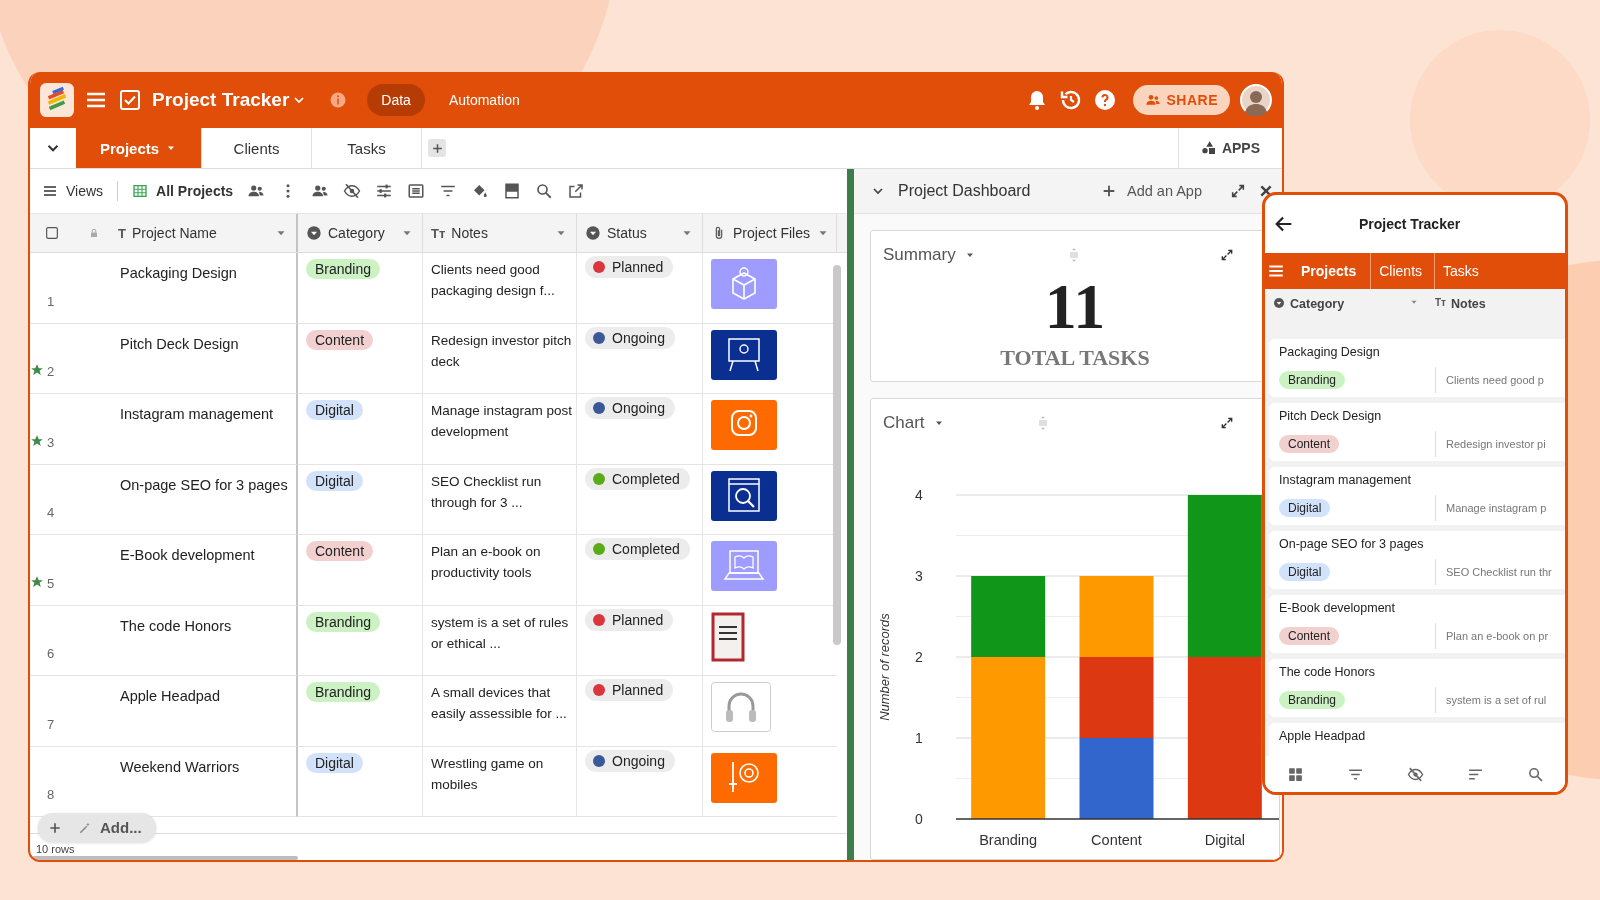 This screenshot has height=900, width=1600. What do you see at coordinates (480, 191) in the screenshot?
I see `paint-bucket-icon` at bounding box center [480, 191].